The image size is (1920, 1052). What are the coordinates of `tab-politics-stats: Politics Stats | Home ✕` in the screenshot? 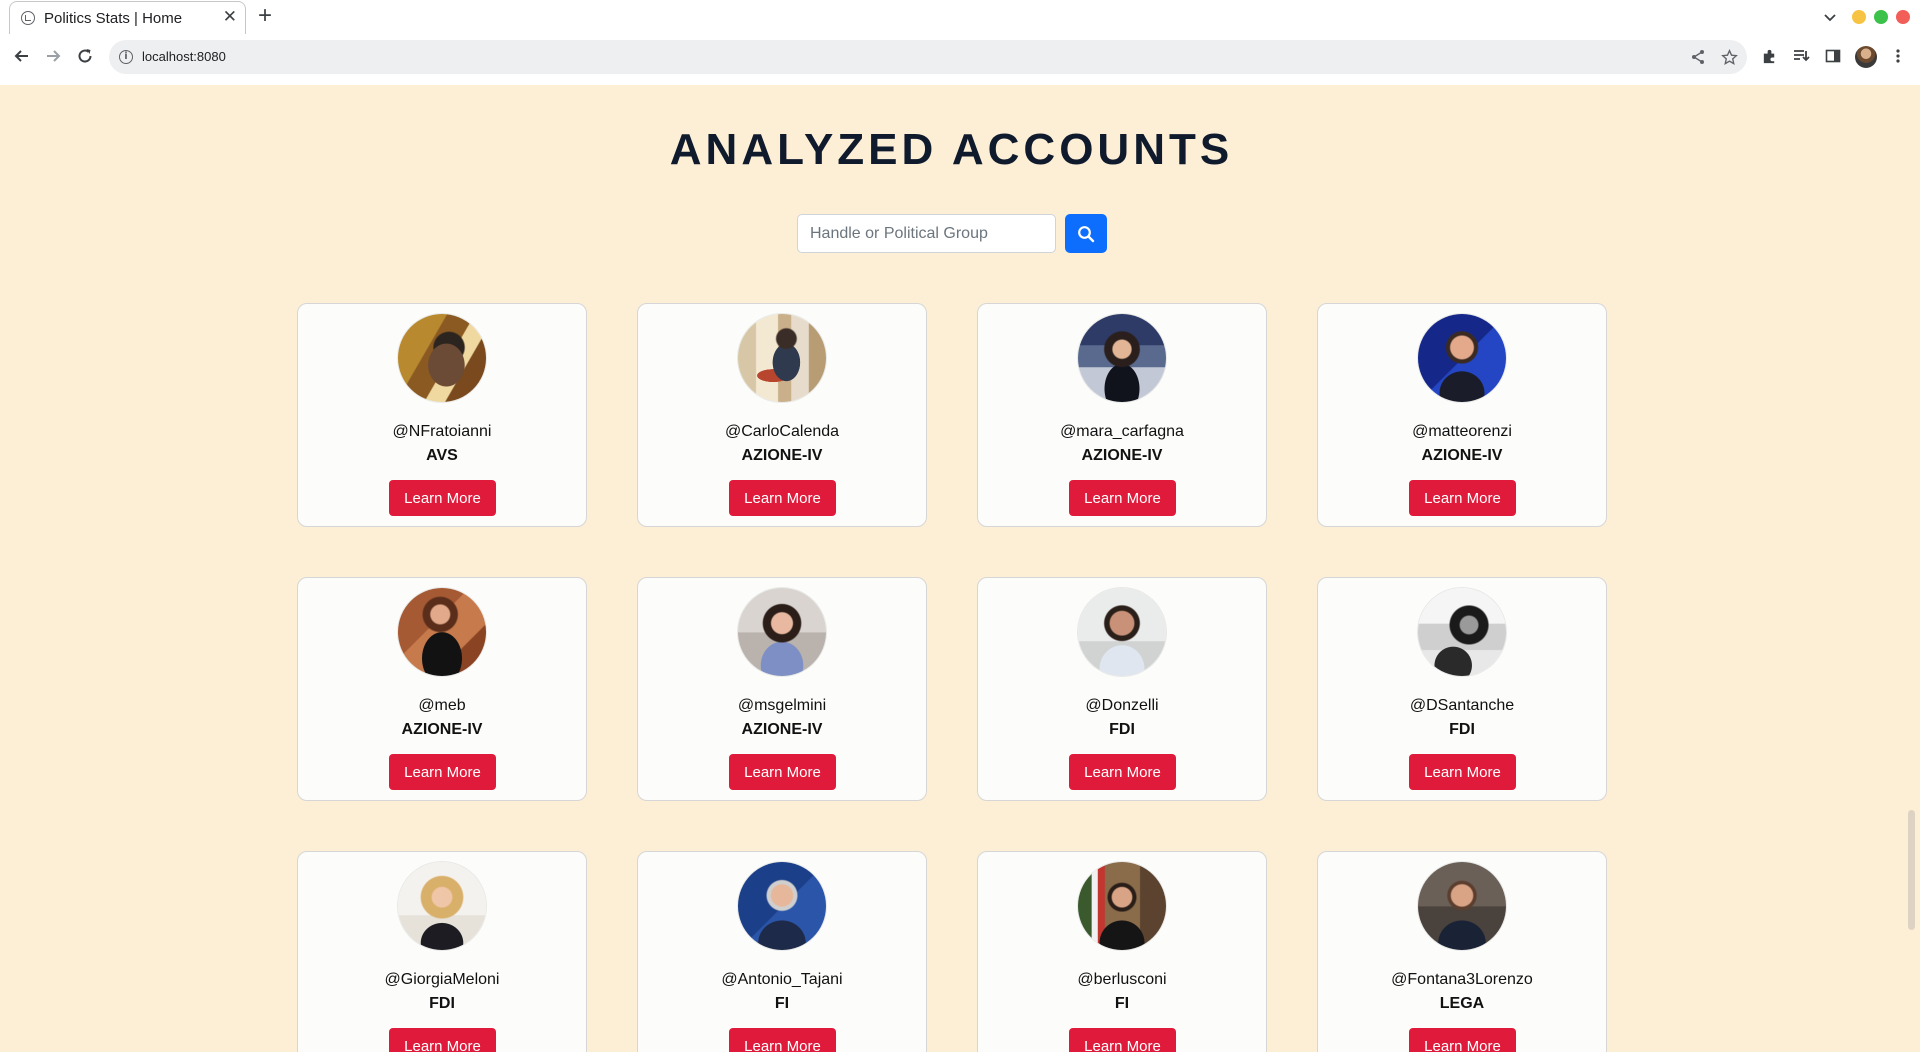 It's located at (127, 17).